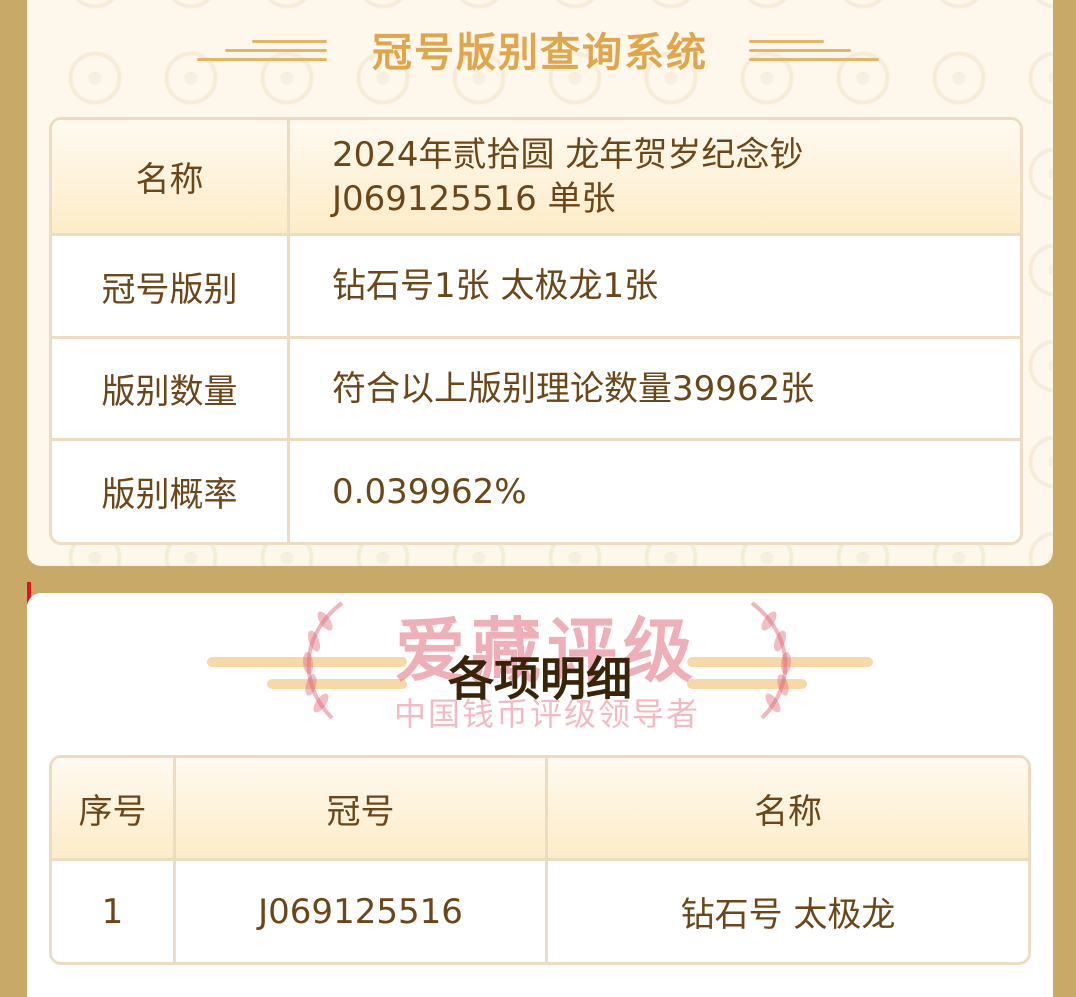  I want to click on info-row-name: 名称 2024年贰拾圆 龙年贺岁纪念钞 J069125516 单张, so click(536, 178).